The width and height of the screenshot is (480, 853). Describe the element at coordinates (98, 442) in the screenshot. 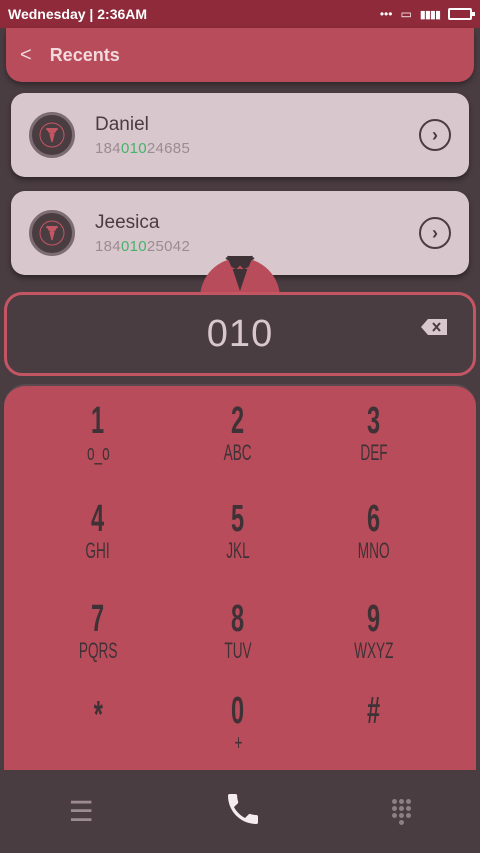

I see `key-1: 1 o_o` at that location.